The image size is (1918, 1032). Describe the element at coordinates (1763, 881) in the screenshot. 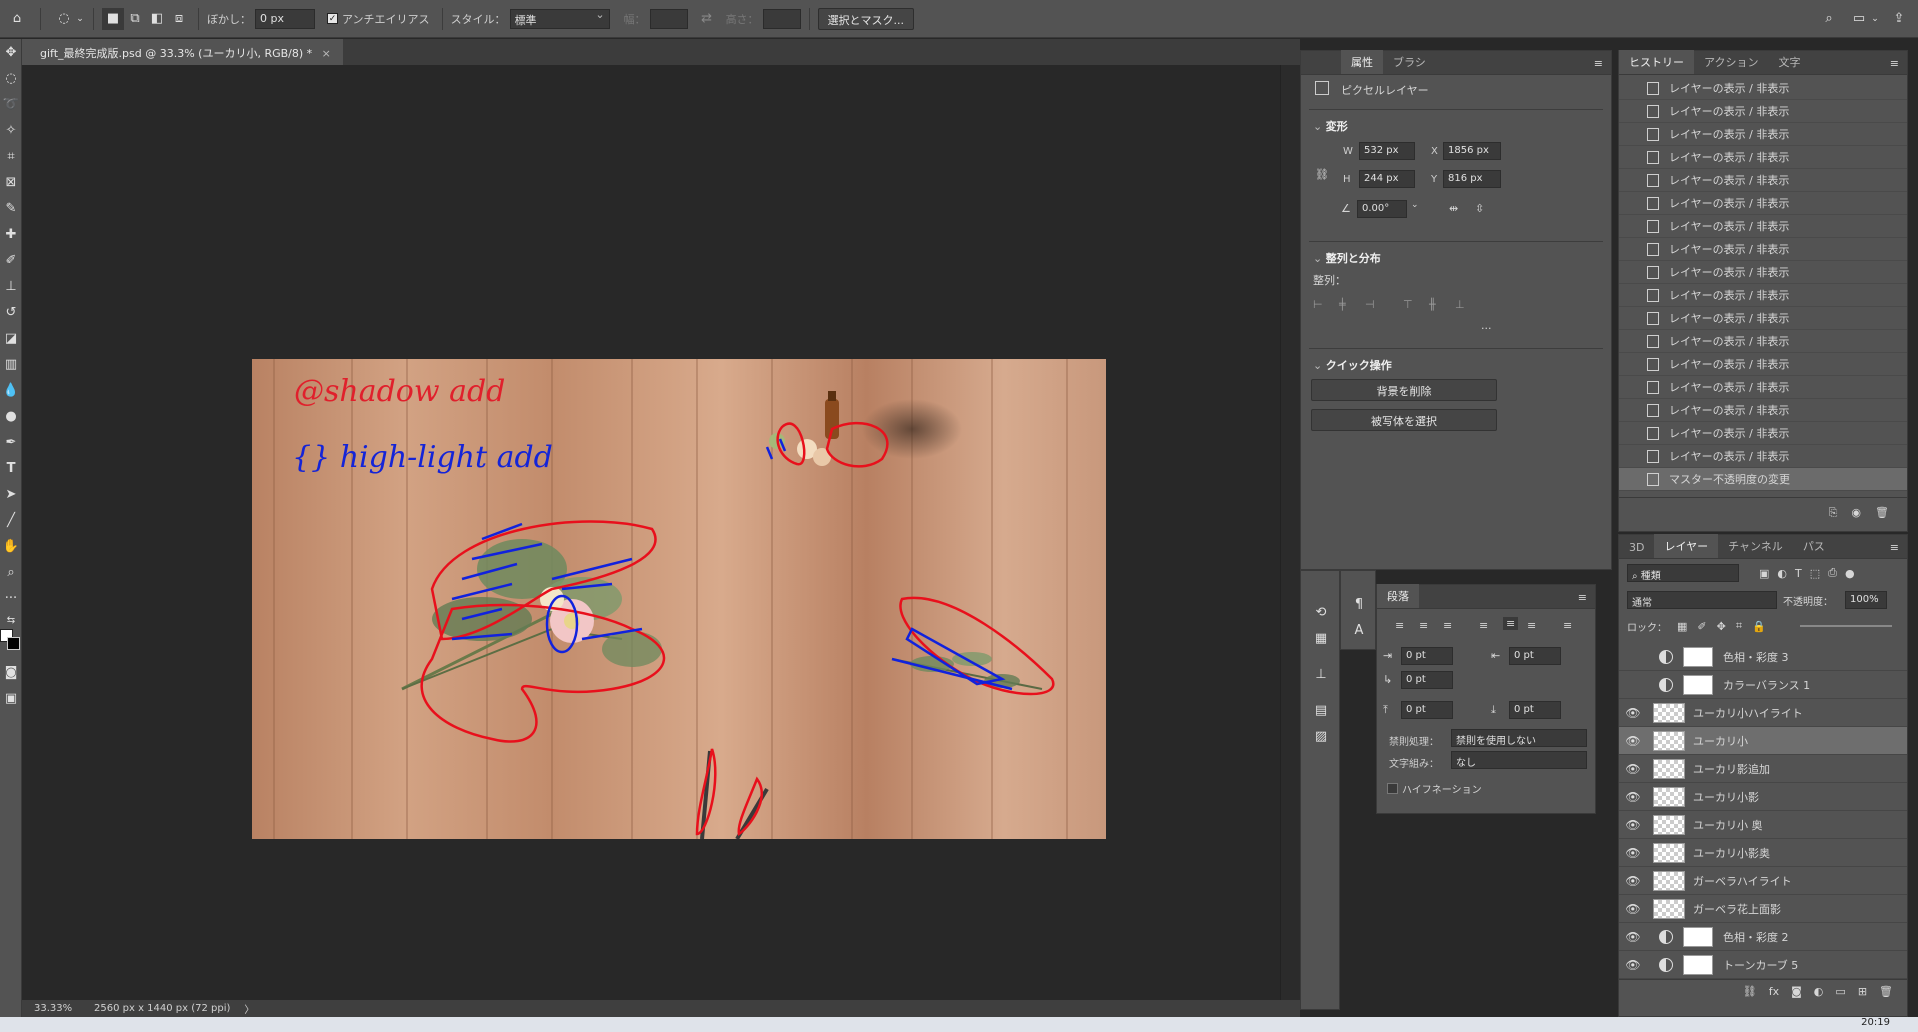

I see `layer-row: 👁 ガーベラハイライト` at that location.